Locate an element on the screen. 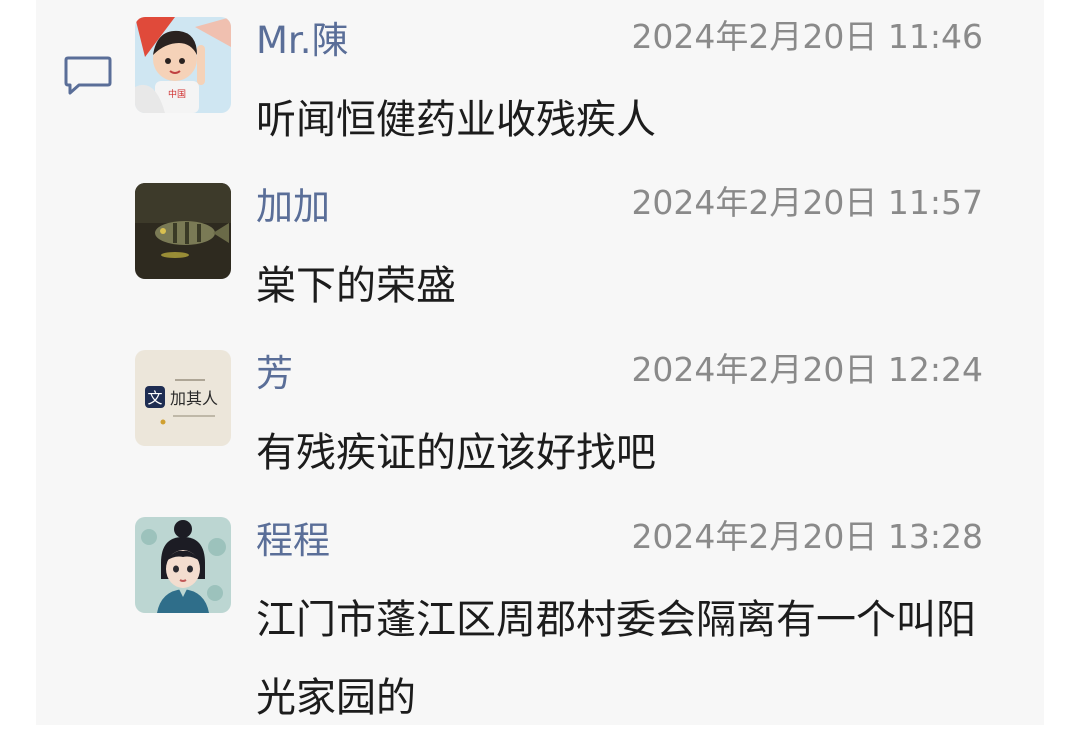 The width and height of the screenshot is (1080, 737). comment-item: 文 加其人 芳 2024年2月20日 12:24 有残疾证的应该好找吧 is located at coordinates (565, 415).